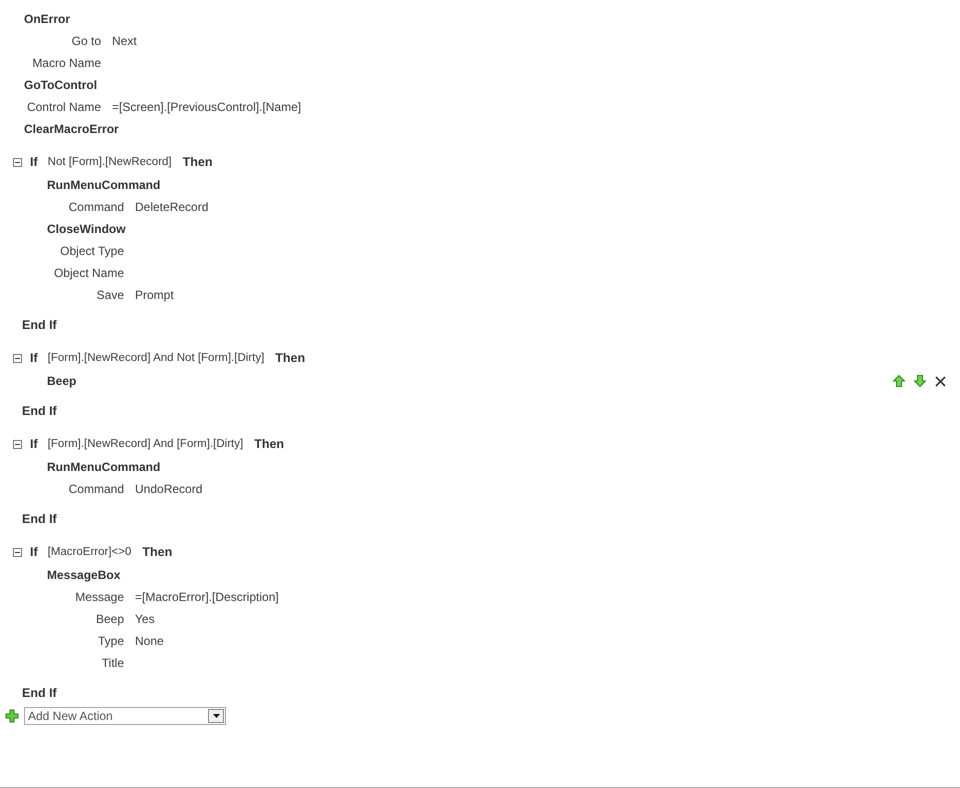 The height and width of the screenshot is (788, 960). Describe the element at coordinates (61, 381) in the screenshot. I see `action-name: Beep` at that location.